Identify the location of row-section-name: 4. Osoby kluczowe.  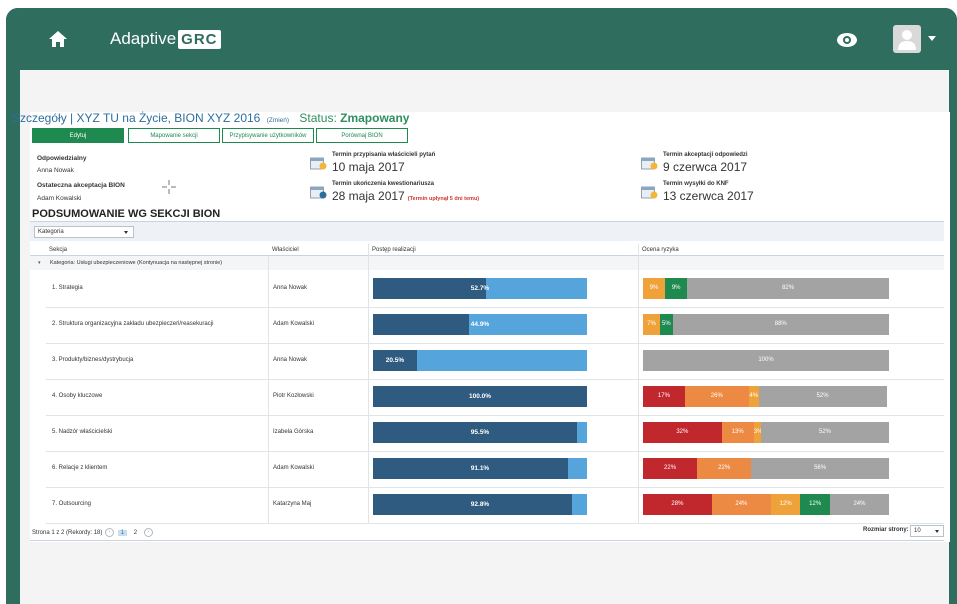
(77, 396).